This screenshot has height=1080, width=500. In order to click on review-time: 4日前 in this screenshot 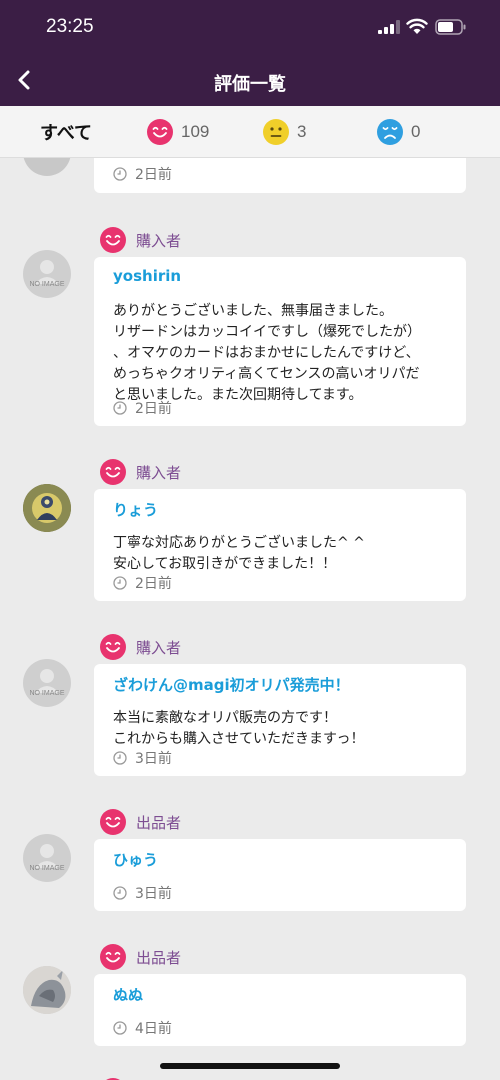, I will do `click(142, 1028)`.